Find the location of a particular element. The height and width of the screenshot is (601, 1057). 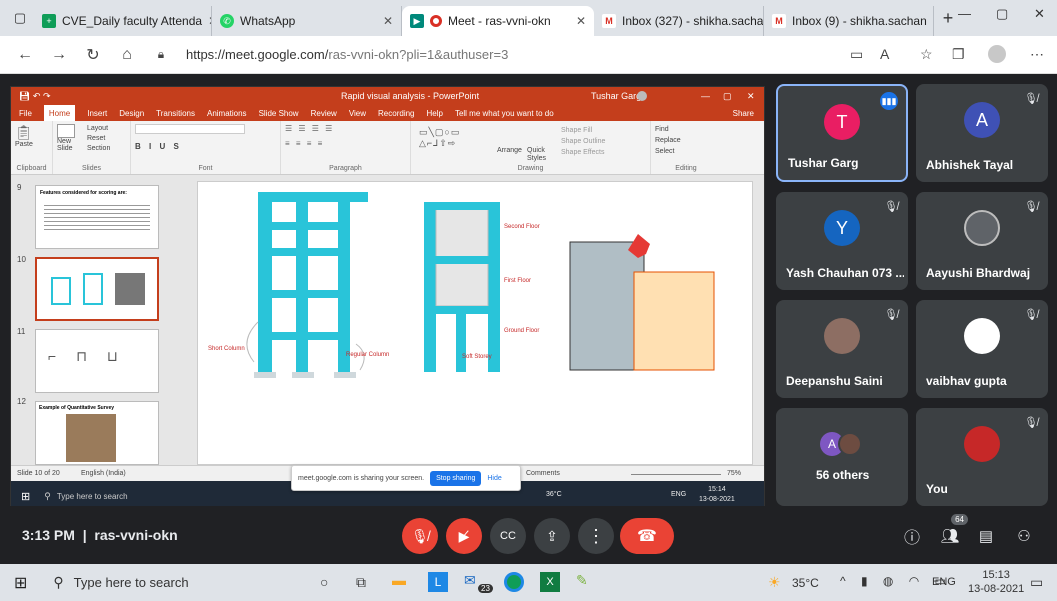

slide-thumb-9: Features considered for scoring are: is located at coordinates (97, 217).